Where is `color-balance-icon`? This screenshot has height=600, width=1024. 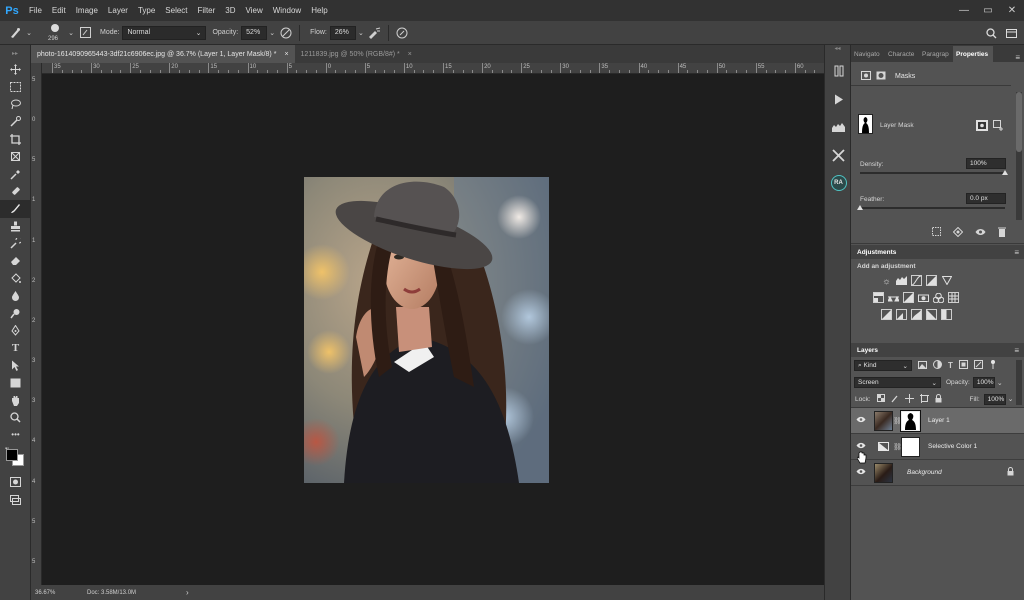 color-balance-icon is located at coordinates (893, 297).